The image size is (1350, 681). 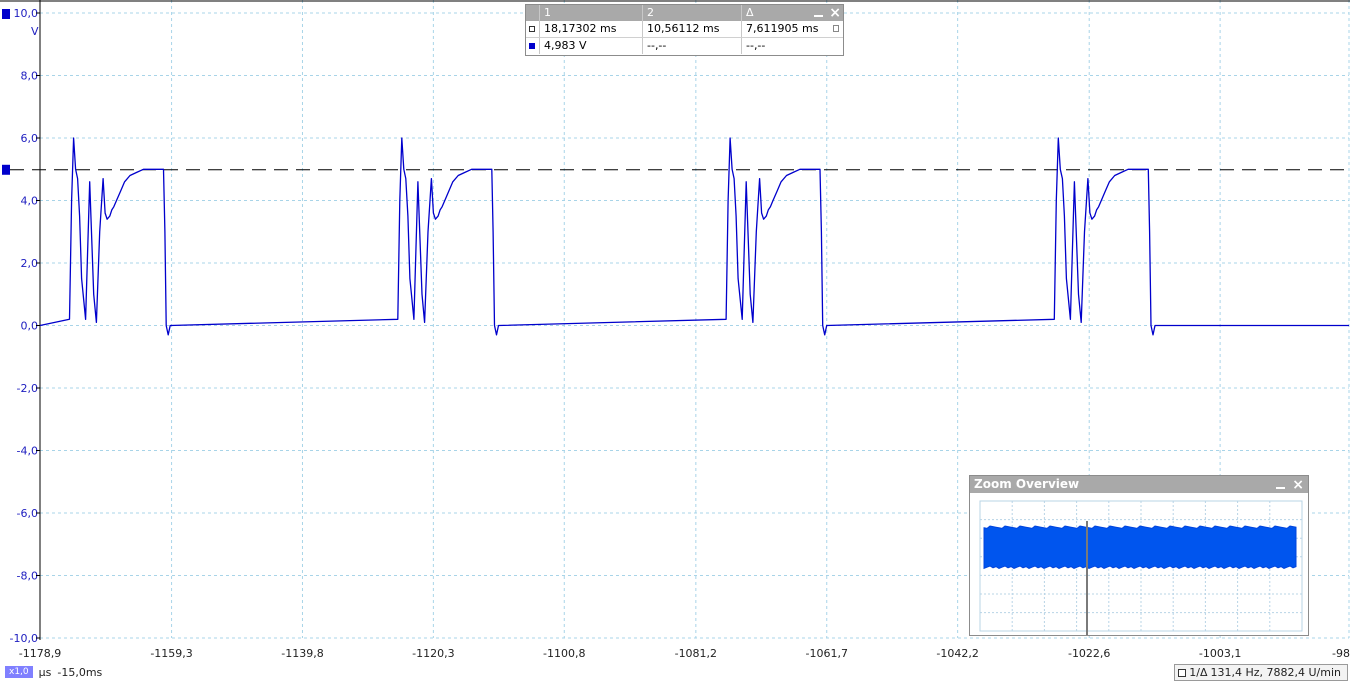 What do you see at coordinates (692, 29) in the screenshot?
I see `cursor-2-time: 10,56112 ms` at bounding box center [692, 29].